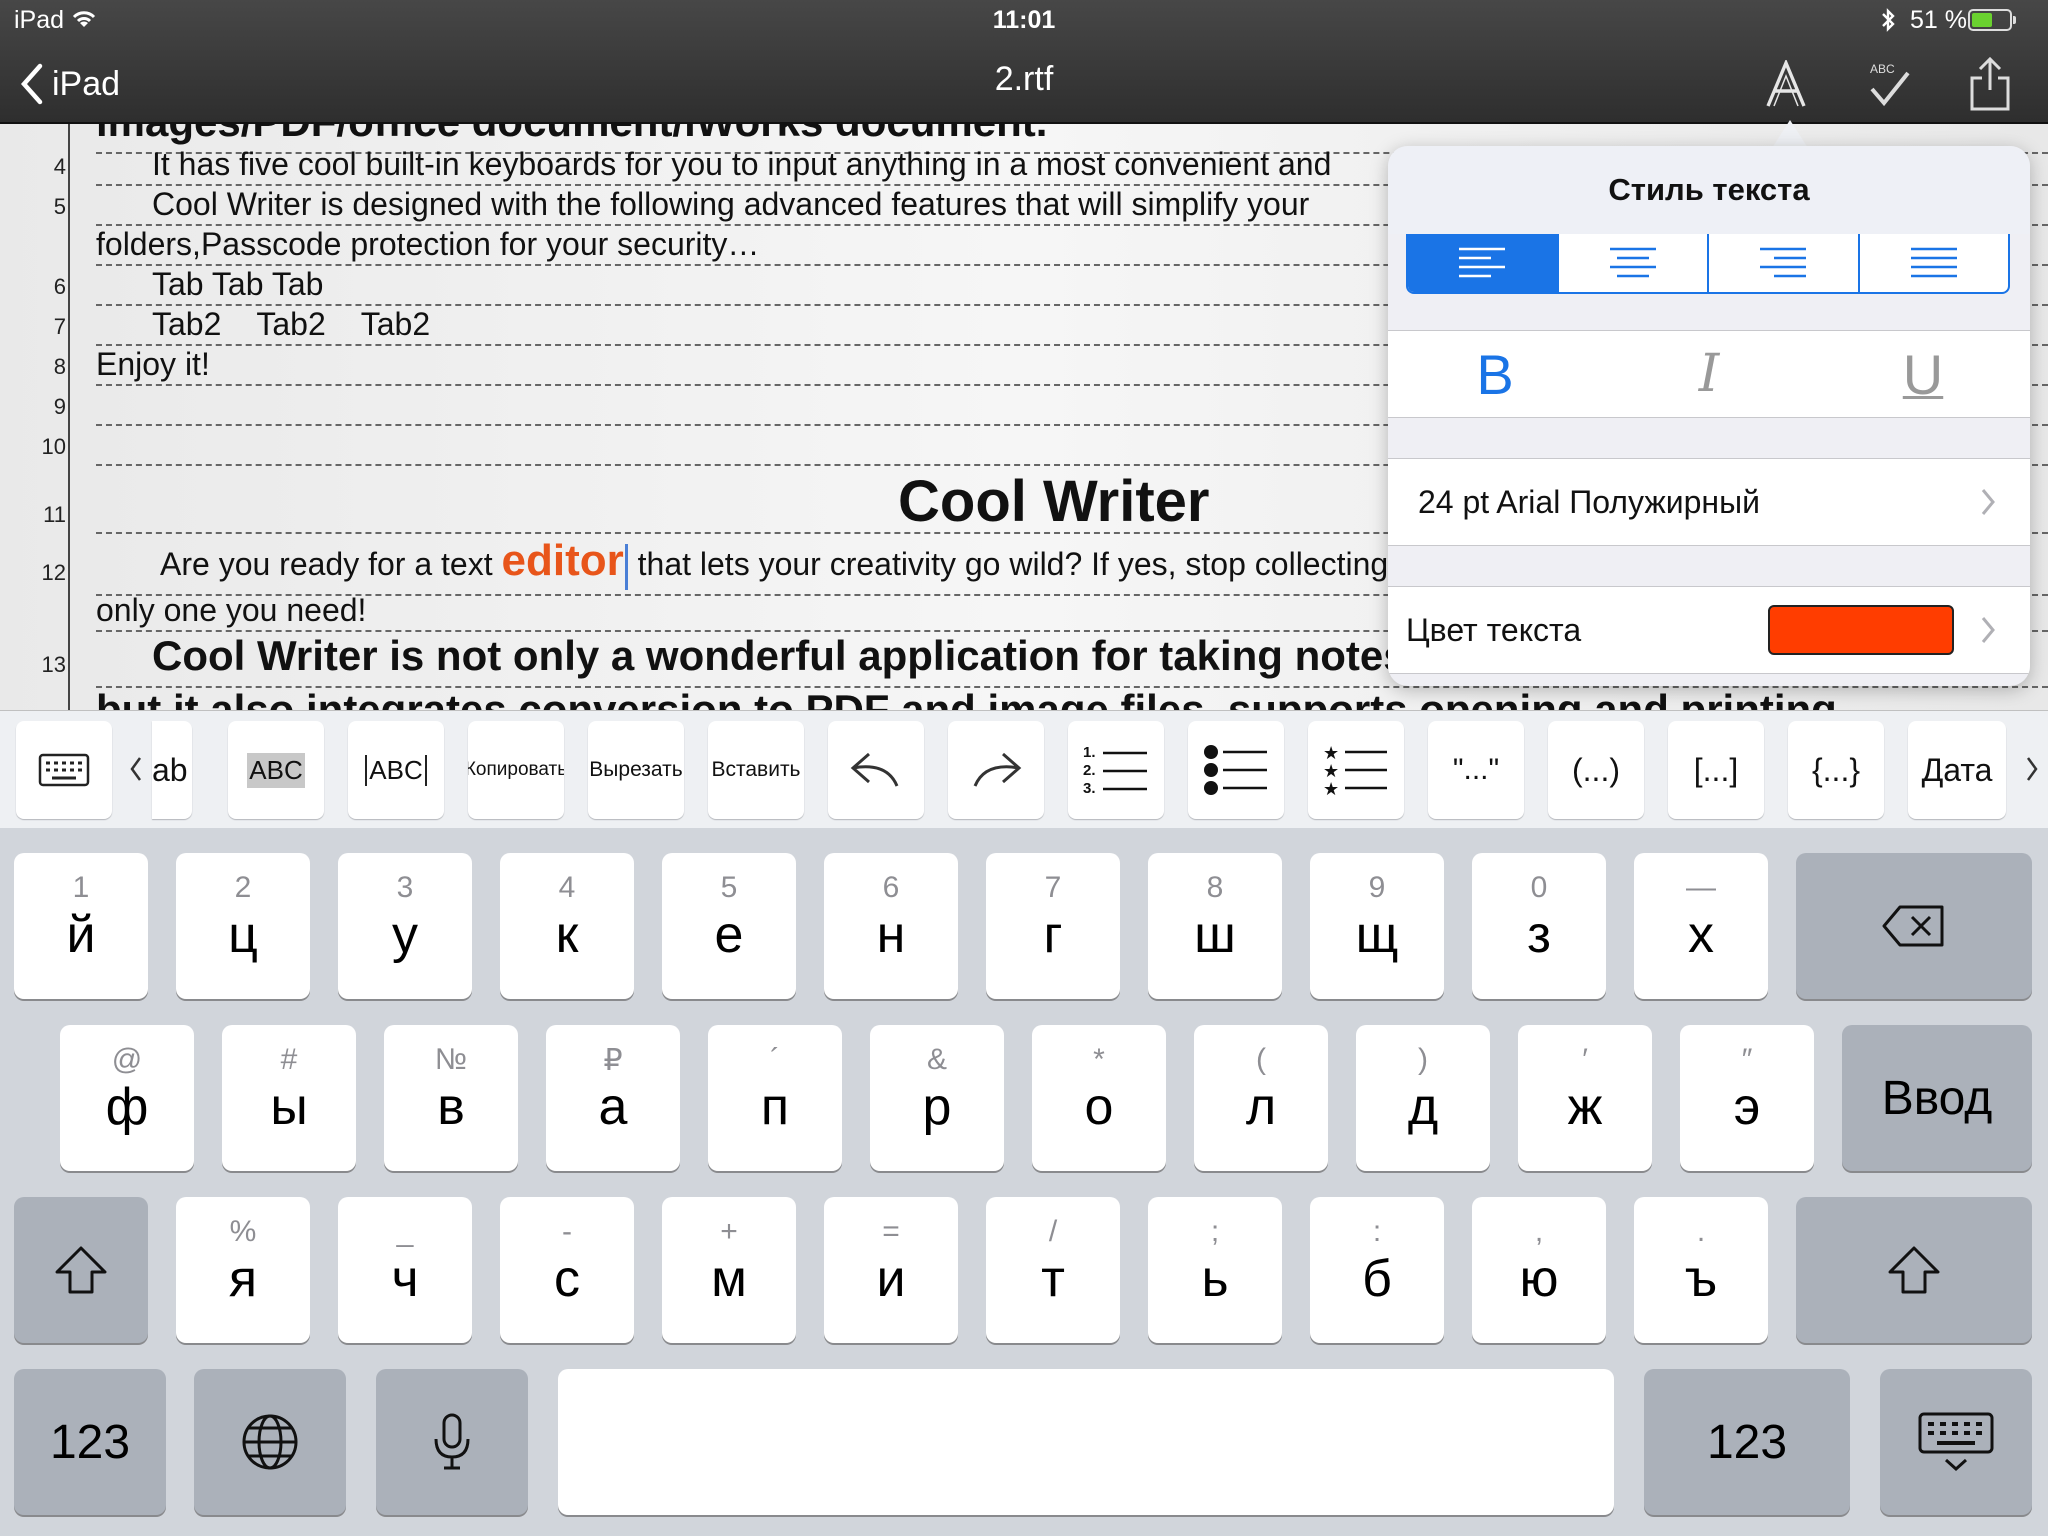 The width and height of the screenshot is (2048, 1536). Describe the element at coordinates (1957, 770) in the screenshot. I see `insert-date-button: Дата` at that location.